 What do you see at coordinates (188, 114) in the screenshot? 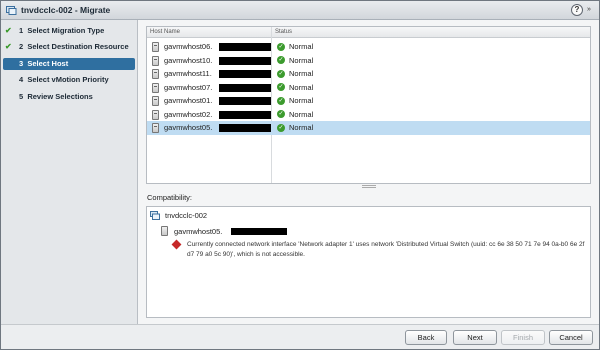
I see `host-name: gavmwhost02.` at bounding box center [188, 114].